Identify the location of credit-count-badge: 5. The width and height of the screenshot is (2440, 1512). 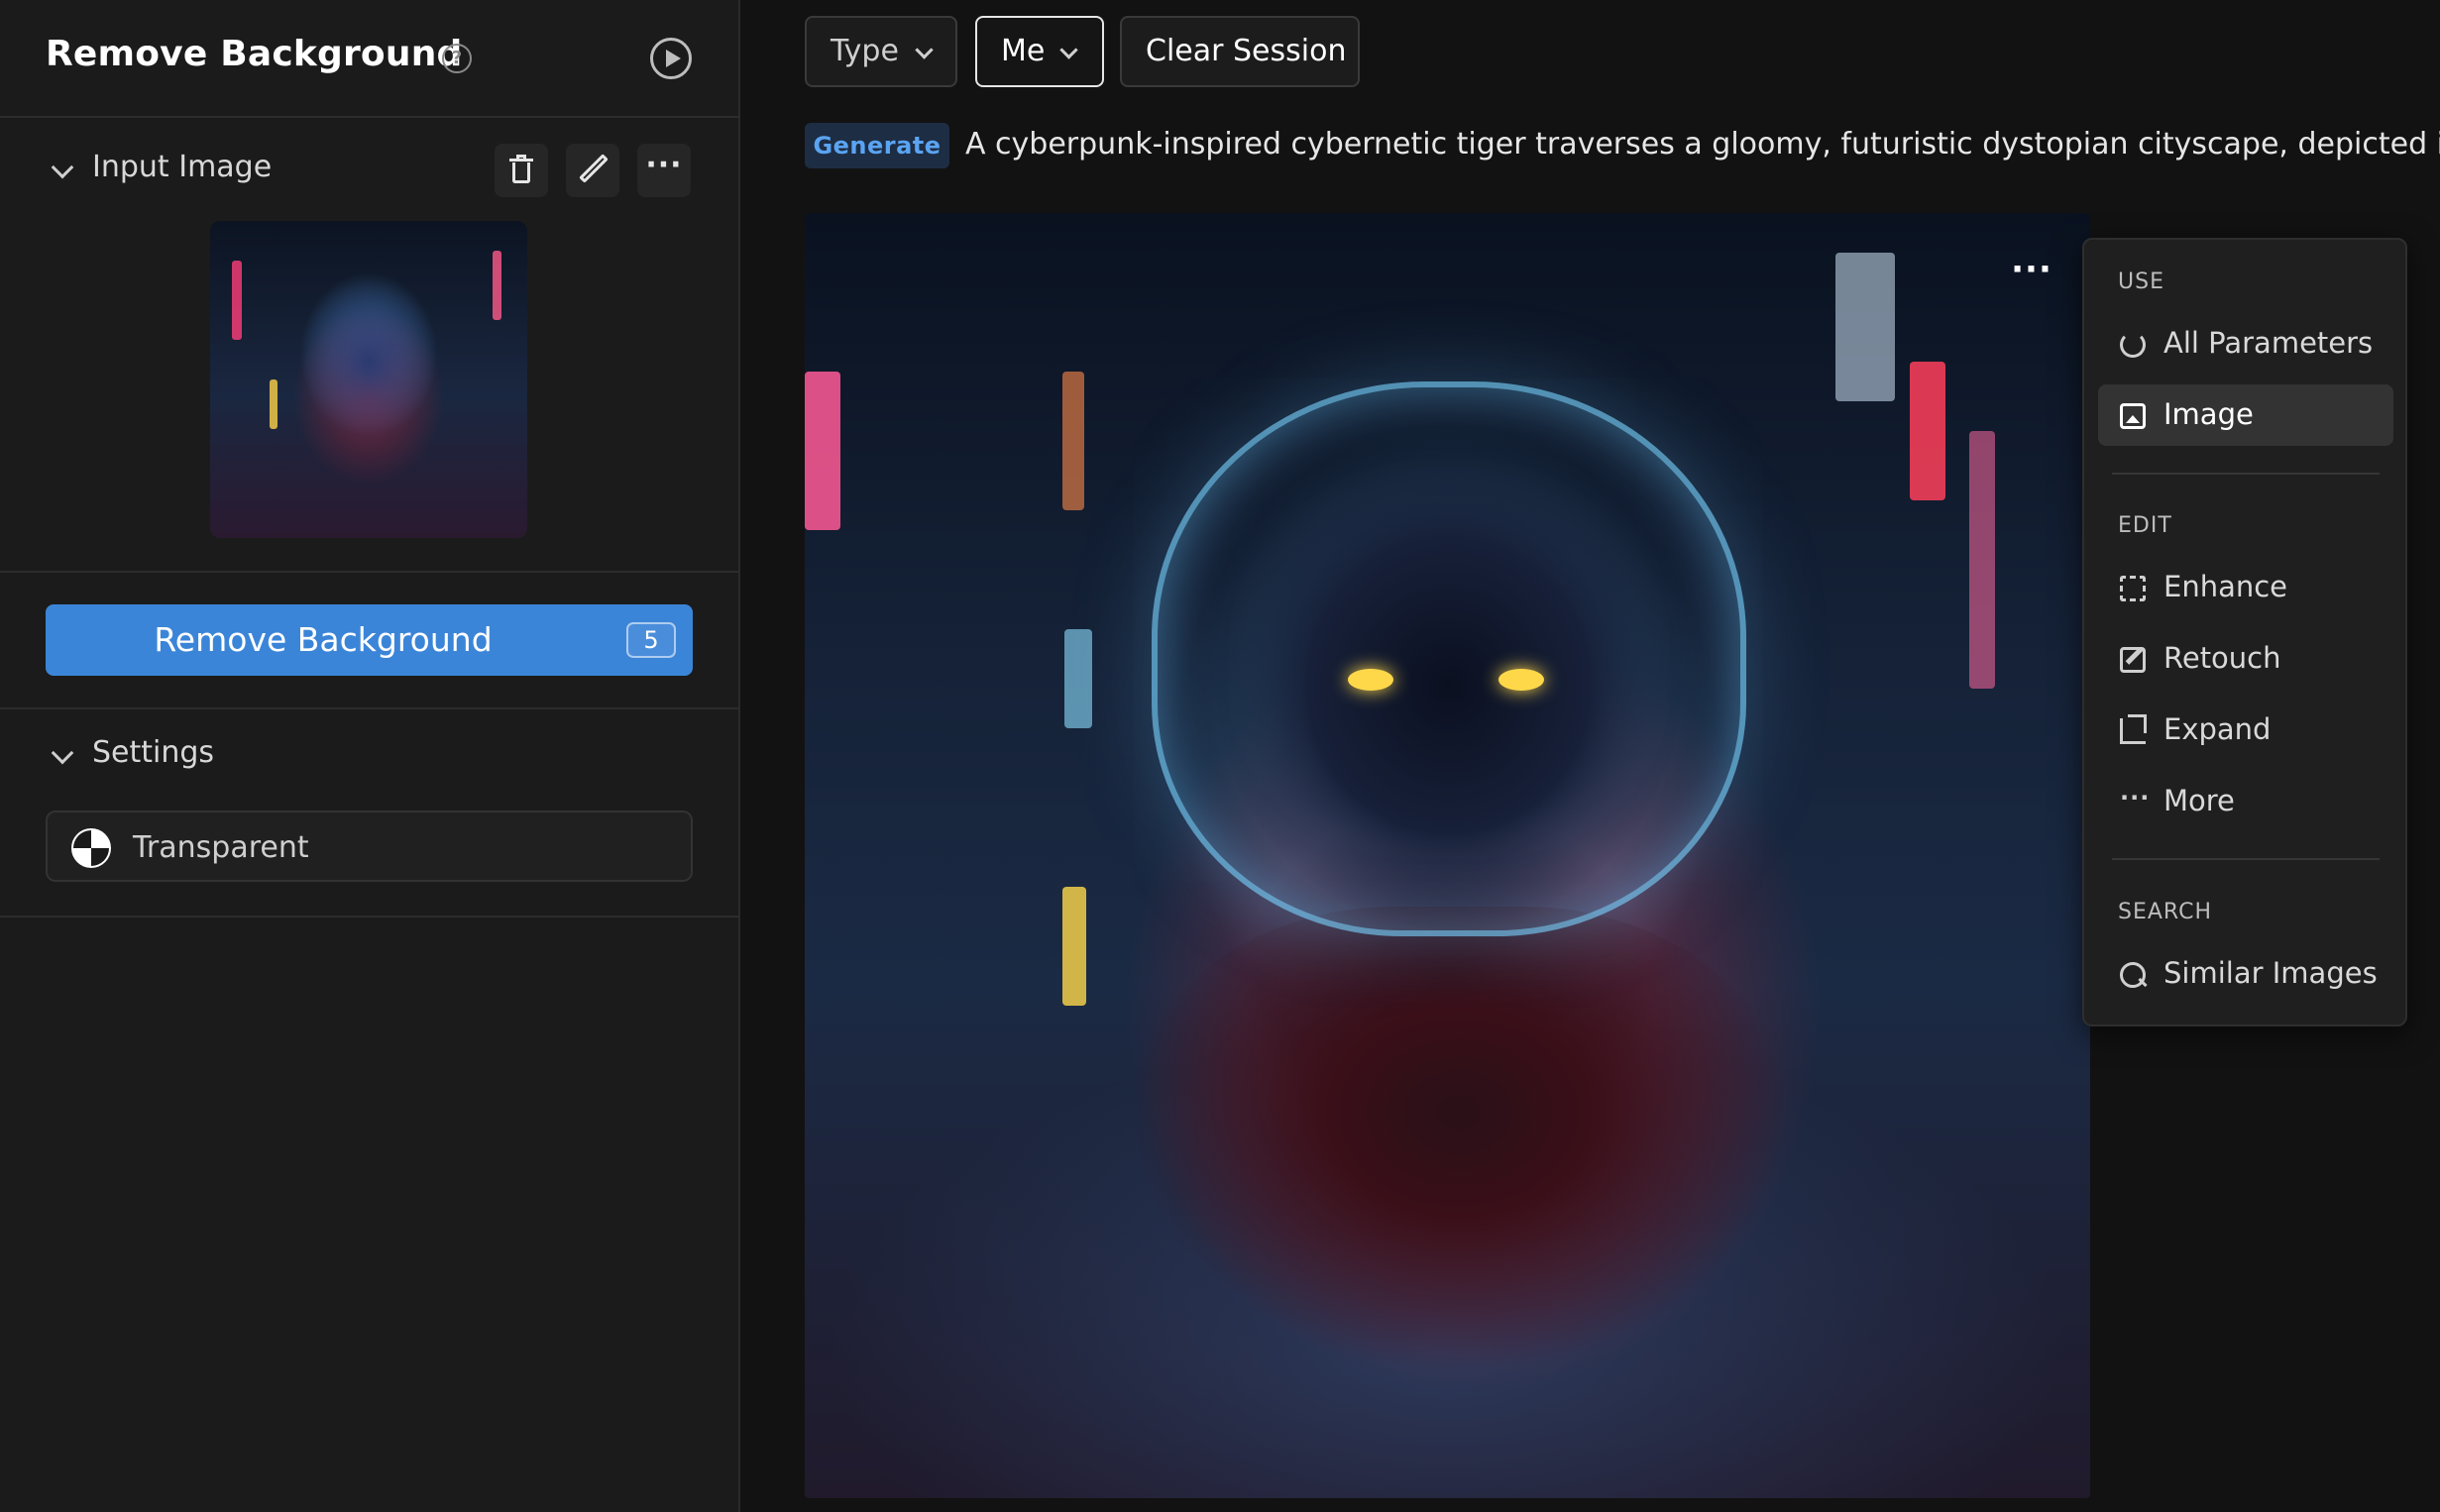
(651, 640).